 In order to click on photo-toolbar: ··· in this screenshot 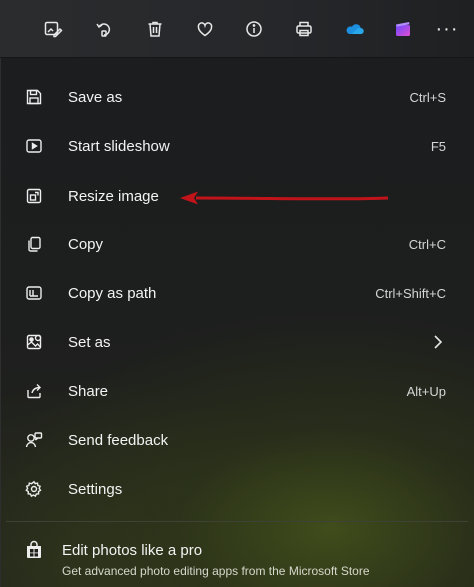, I will do `click(237, 29)`.